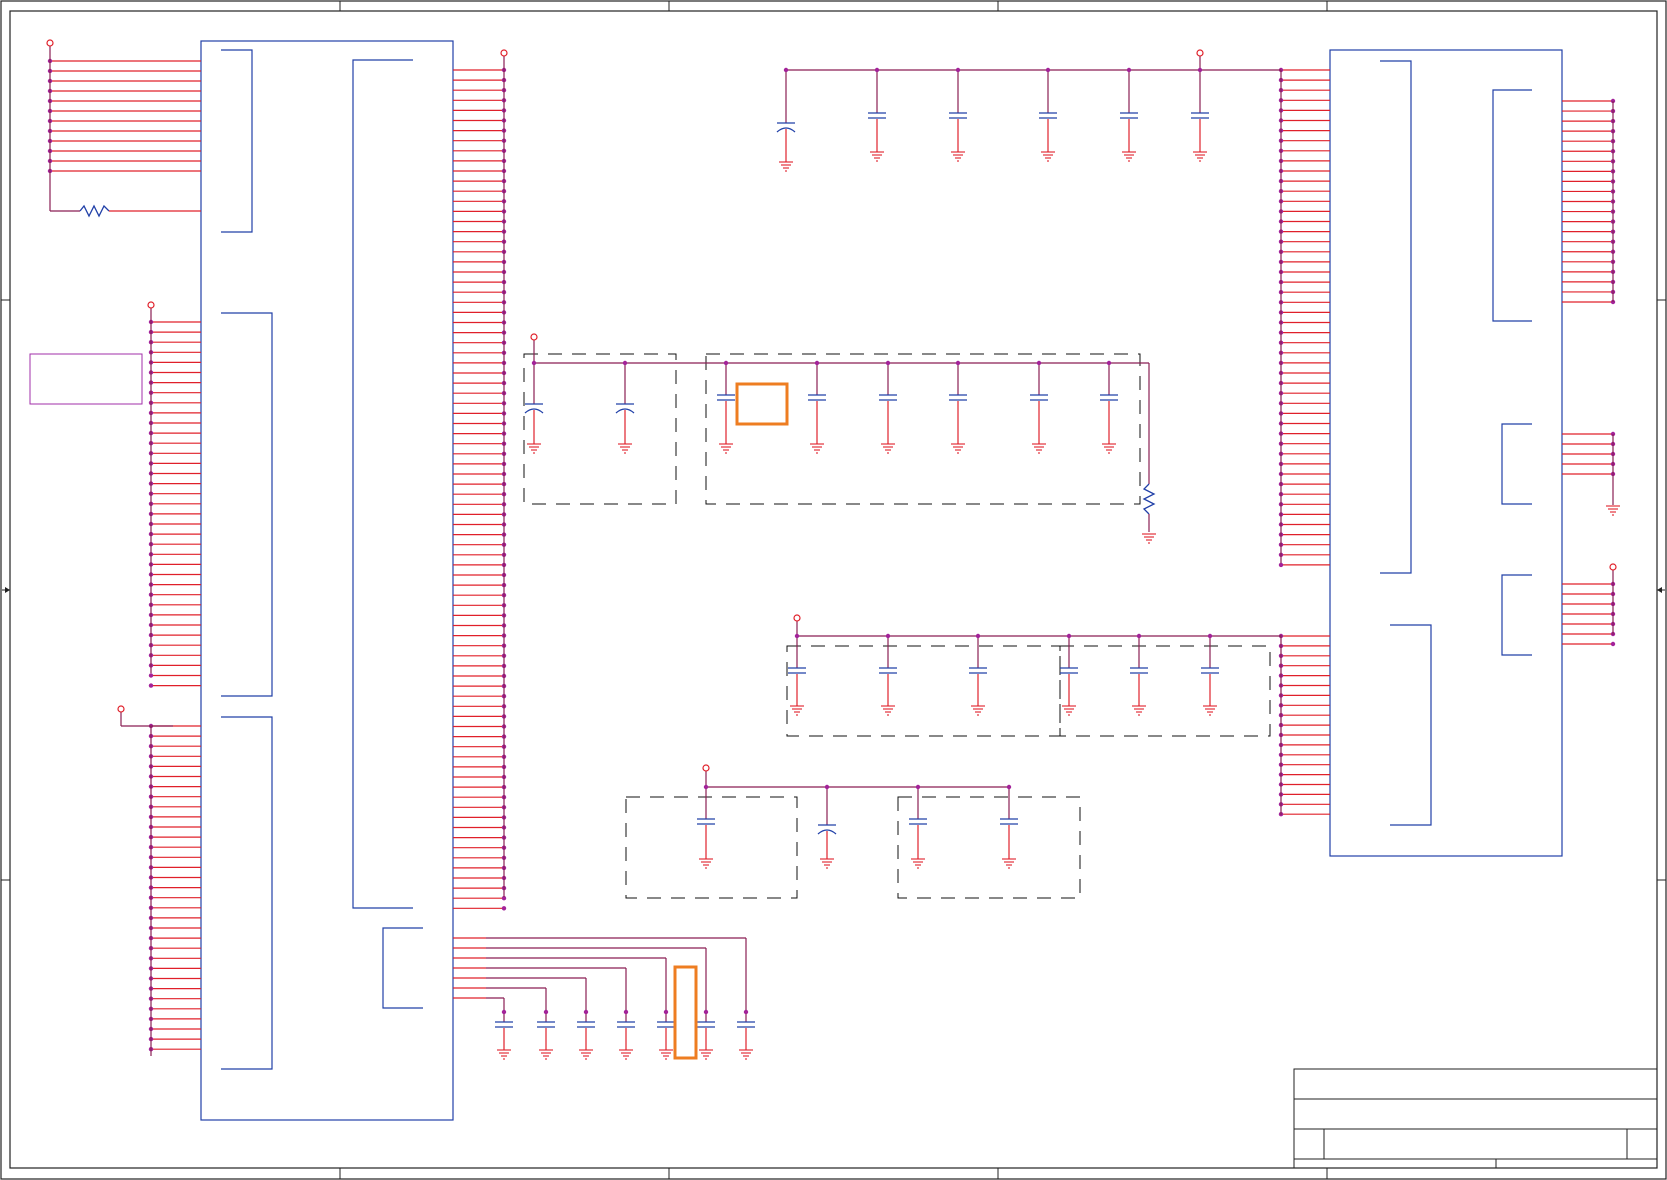  What do you see at coordinates (1304, 725) in the screenshot?
I see `right-ic-pins-left-low` at bounding box center [1304, 725].